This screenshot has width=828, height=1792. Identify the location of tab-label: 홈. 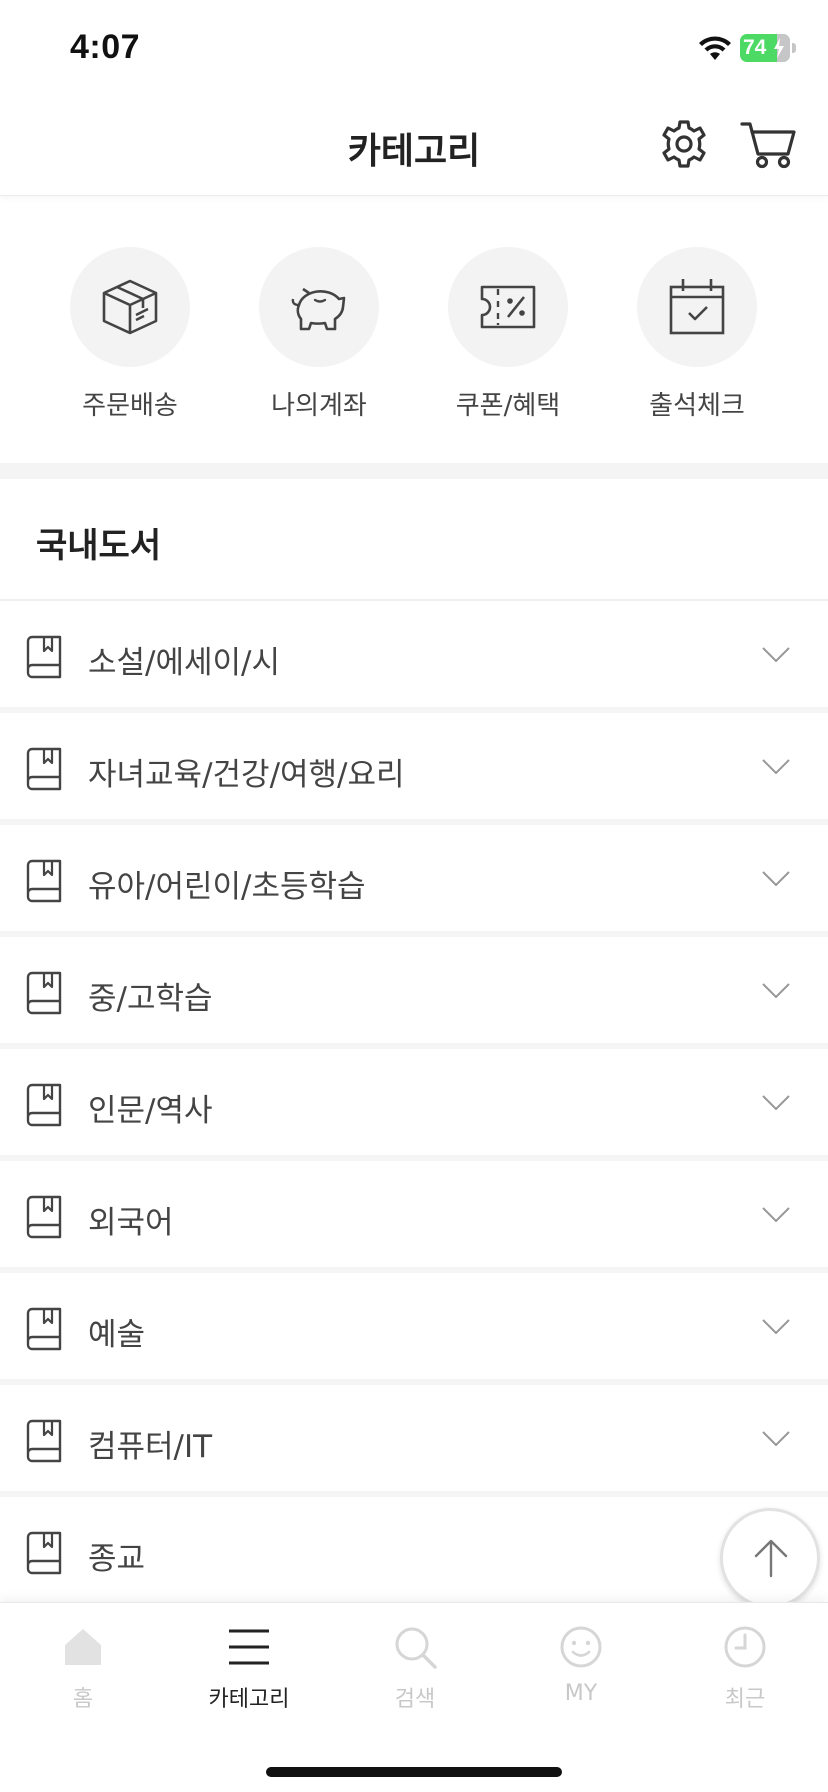
(83, 1699).